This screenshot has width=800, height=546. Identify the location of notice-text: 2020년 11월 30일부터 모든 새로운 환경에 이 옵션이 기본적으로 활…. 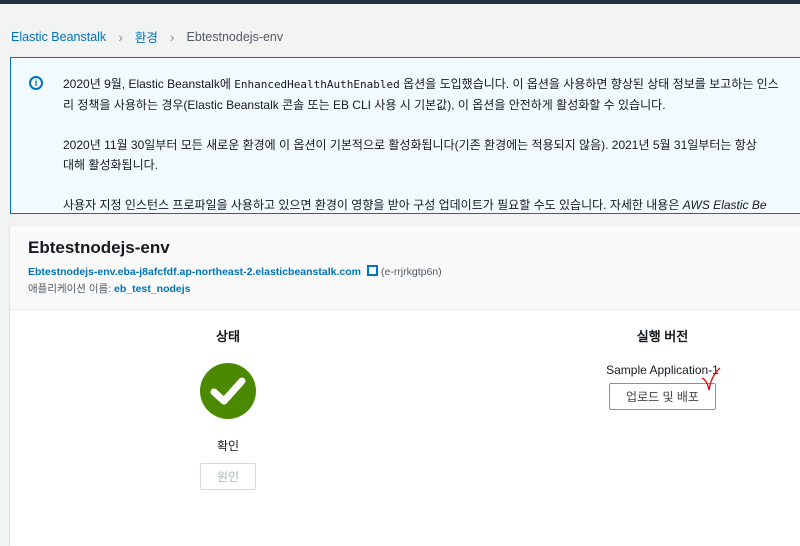
(410, 145).